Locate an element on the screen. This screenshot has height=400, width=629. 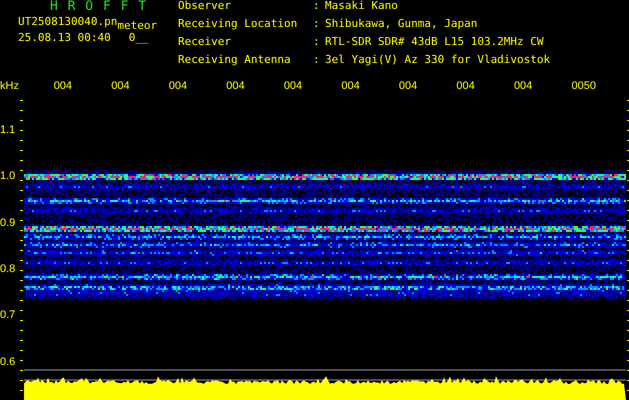
info-value: RTL-SDR SDR# 43dB L15 103.2MHz CW is located at coordinates (435, 43).